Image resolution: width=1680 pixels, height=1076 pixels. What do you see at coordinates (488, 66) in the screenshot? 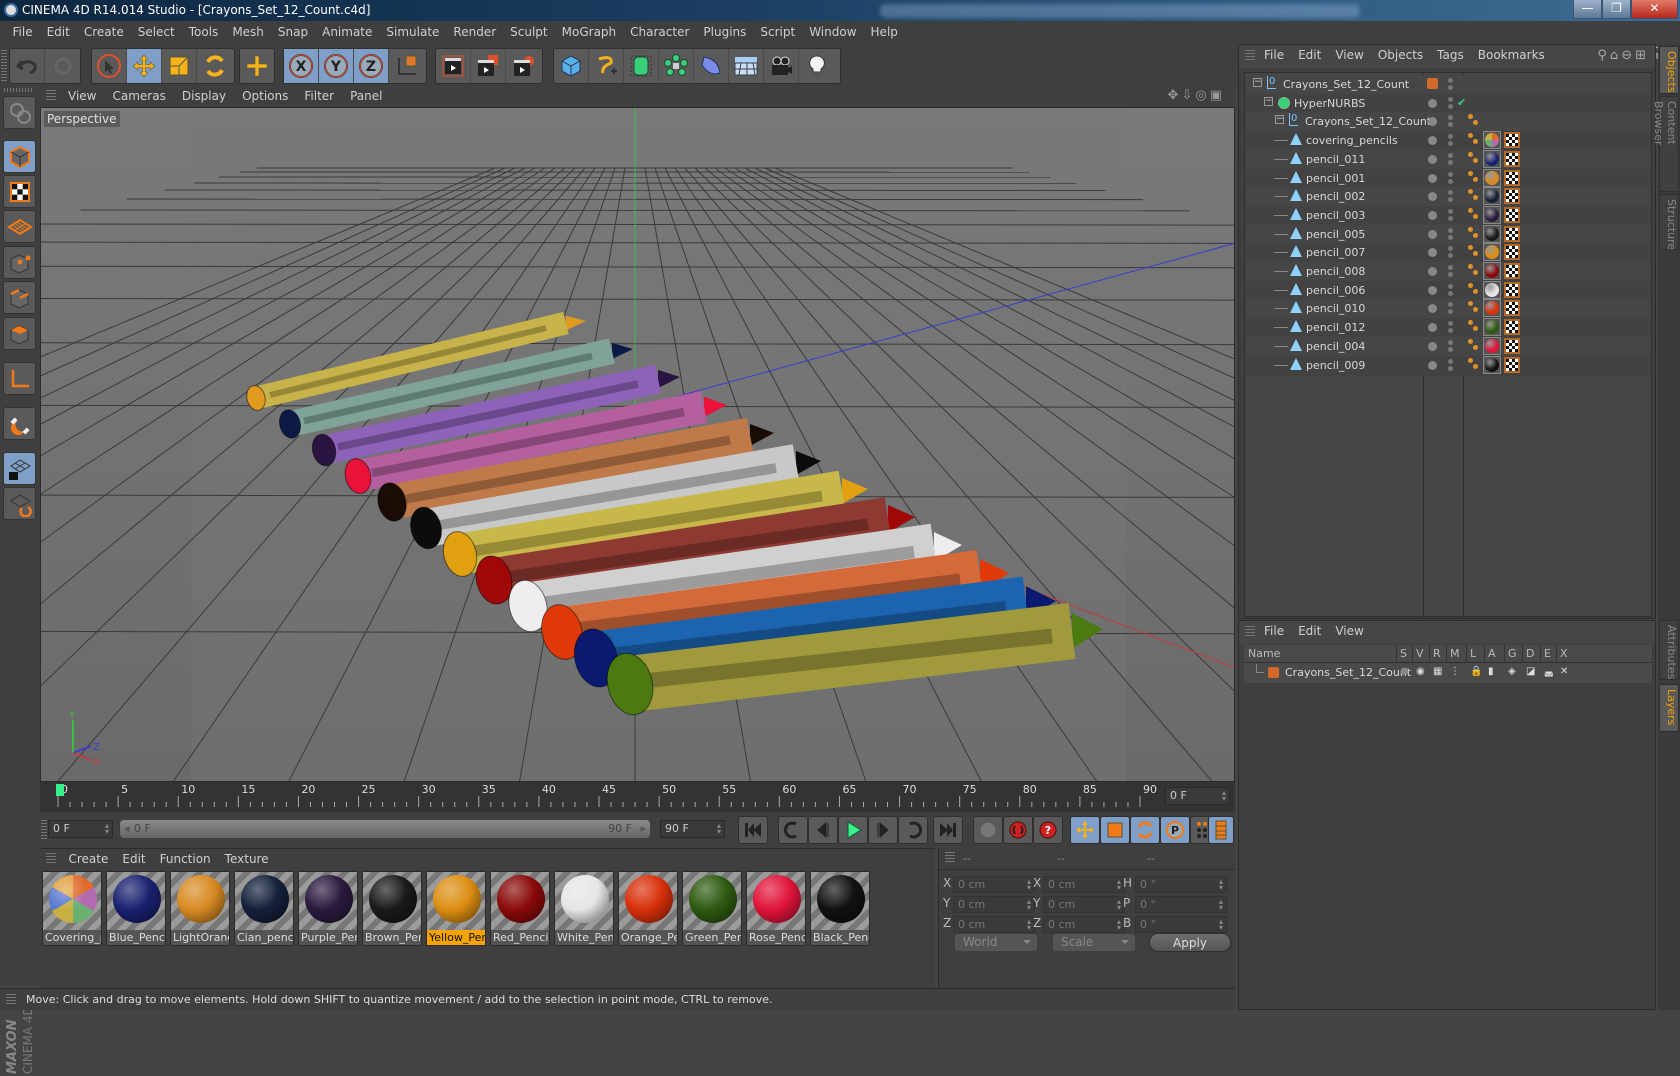
I see `render-picture-viewer-icon` at bounding box center [488, 66].